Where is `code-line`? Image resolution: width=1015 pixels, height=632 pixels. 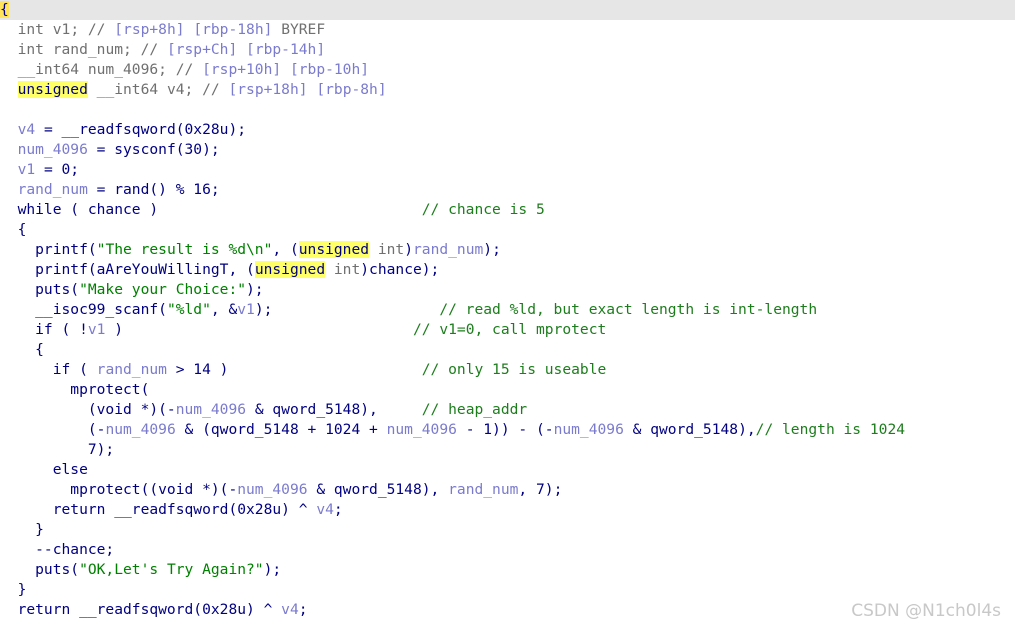 code-line is located at coordinates (507, 110).